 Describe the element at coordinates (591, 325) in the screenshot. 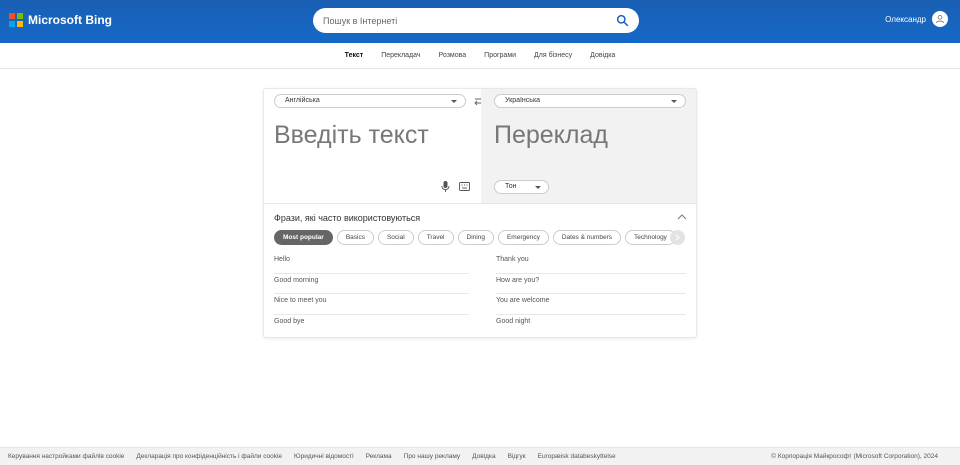

I see `phrase-item: Good night` at that location.